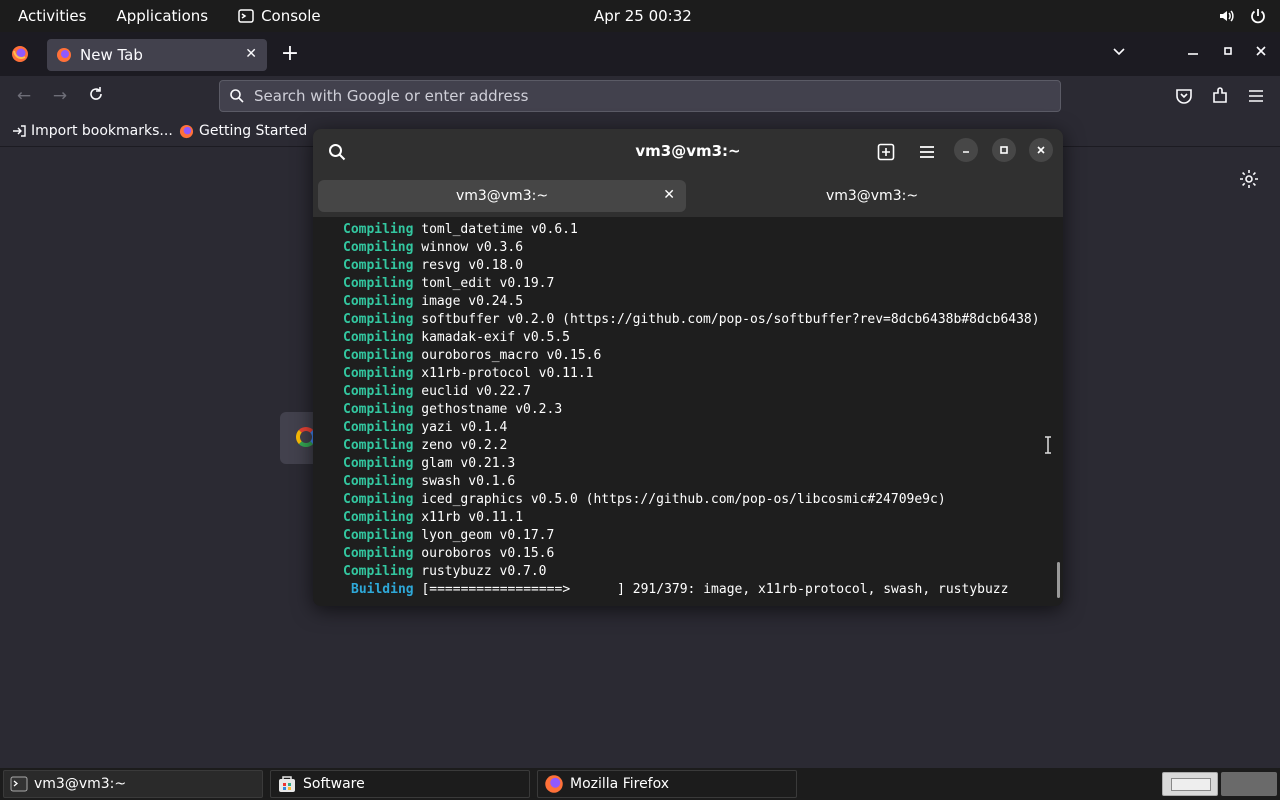 The width and height of the screenshot is (1280, 800). I want to click on menu-icon, so click(1256, 96).